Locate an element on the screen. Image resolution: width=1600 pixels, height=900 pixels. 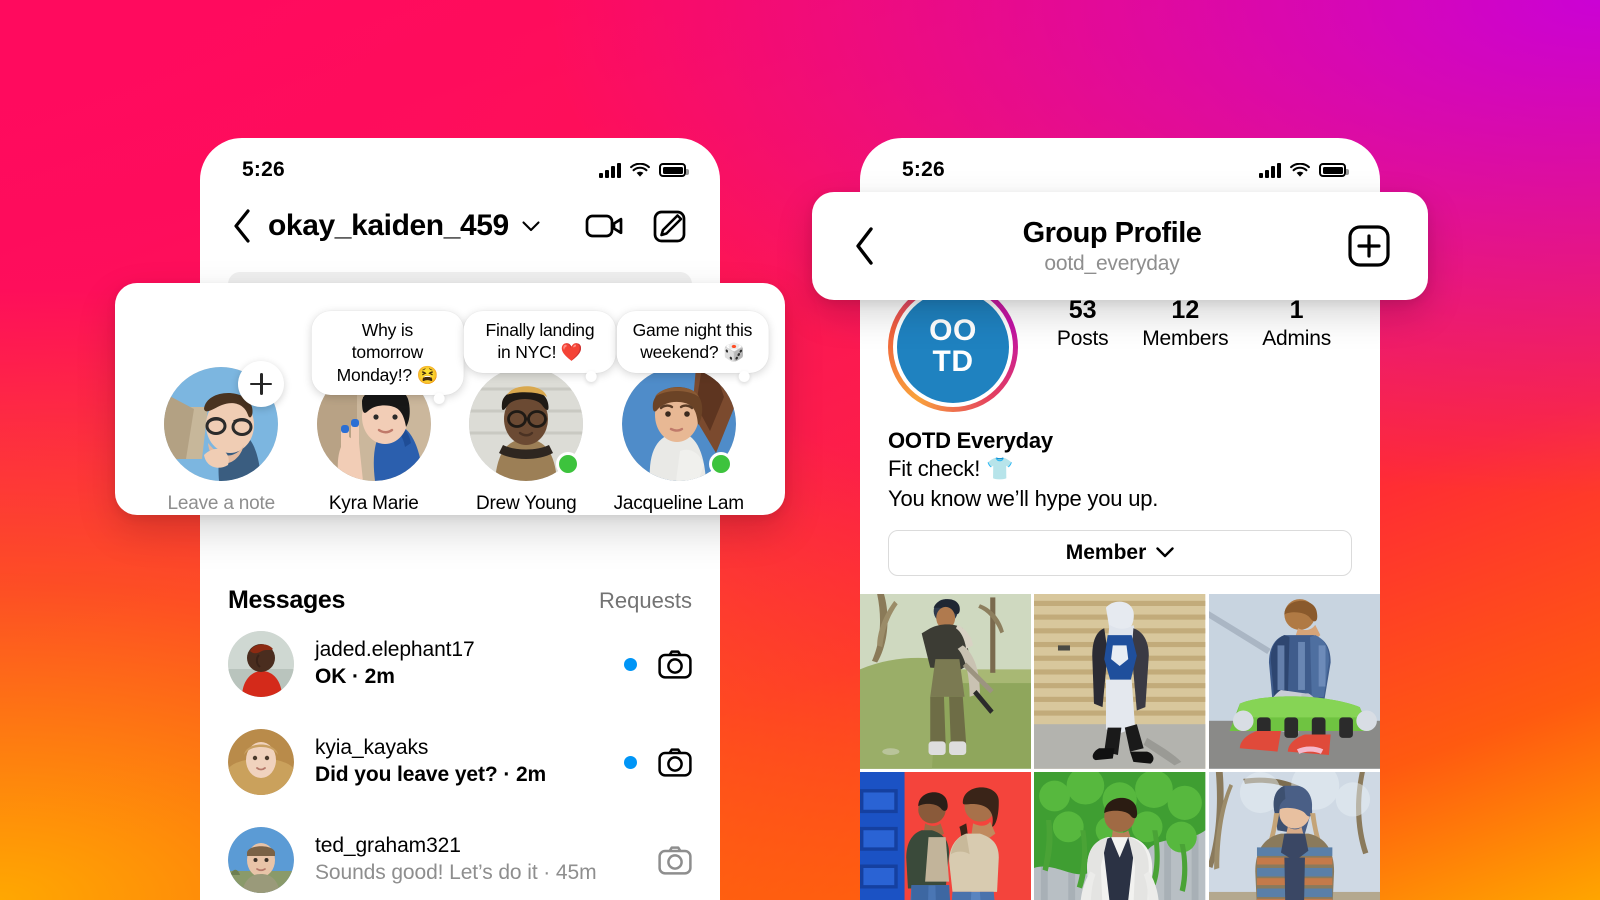
thread-username: ted_graham321 is located at coordinates (388, 846).